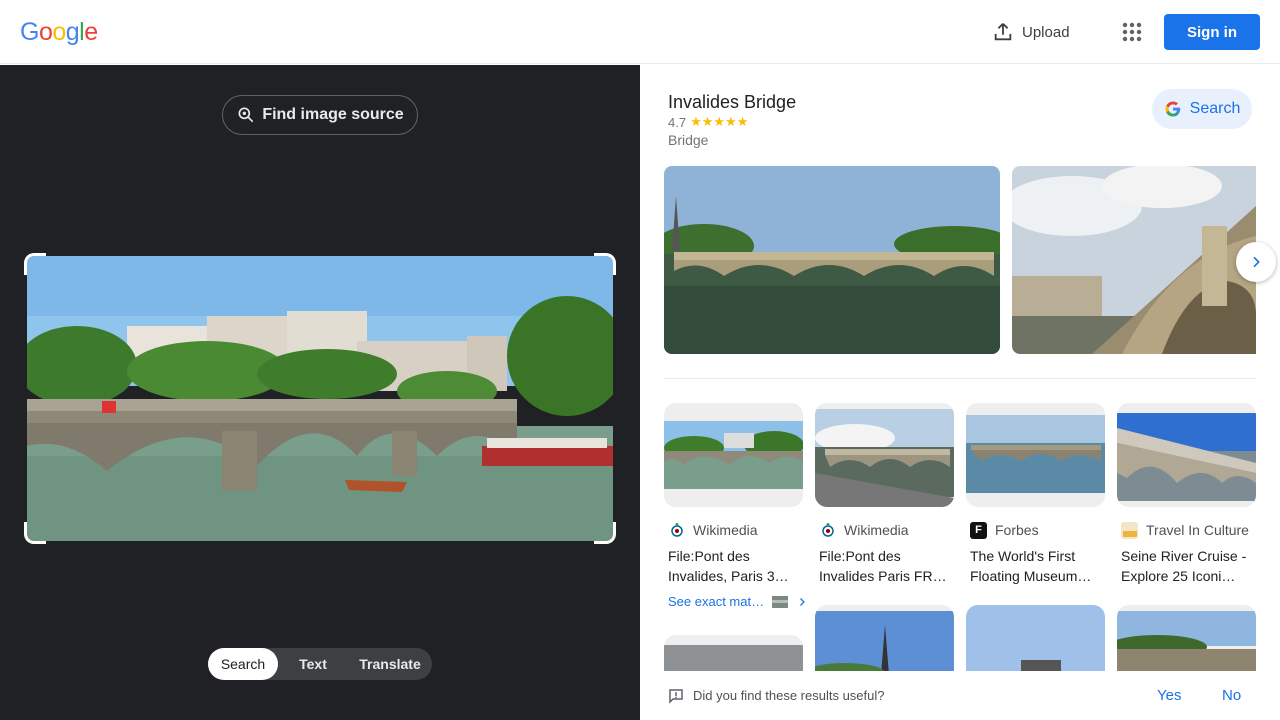 This screenshot has height=720, width=1280. I want to click on mode-translate-tab: Translate, so click(390, 664).